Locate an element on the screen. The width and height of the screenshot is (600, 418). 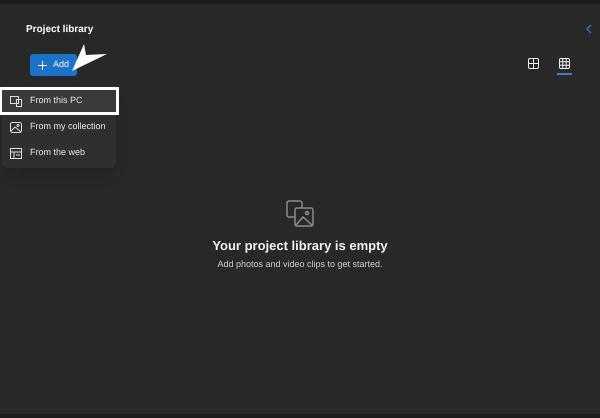
view-toggle is located at coordinates (564, 65).